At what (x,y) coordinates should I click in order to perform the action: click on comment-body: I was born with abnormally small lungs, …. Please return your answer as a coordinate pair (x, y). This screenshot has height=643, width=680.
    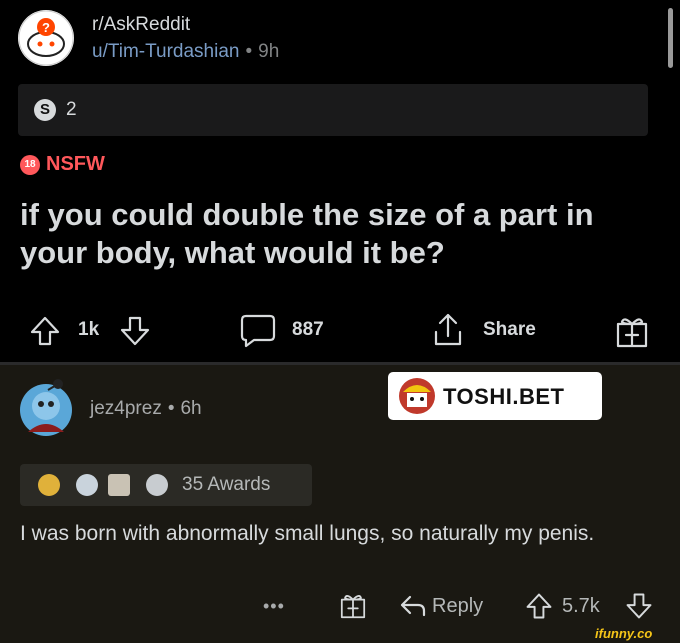
    Looking at the image, I should click on (307, 533).